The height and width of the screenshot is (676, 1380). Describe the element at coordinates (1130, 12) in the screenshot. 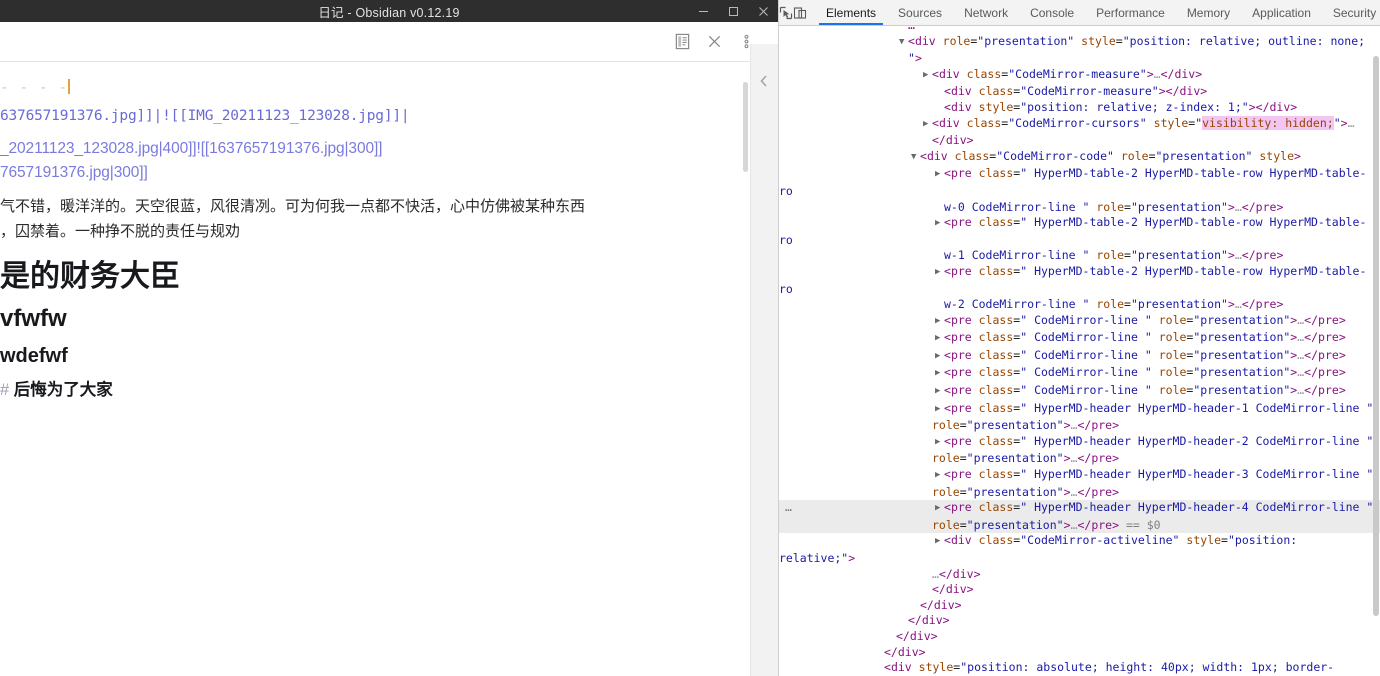

I see `tab-performance: Performance` at that location.